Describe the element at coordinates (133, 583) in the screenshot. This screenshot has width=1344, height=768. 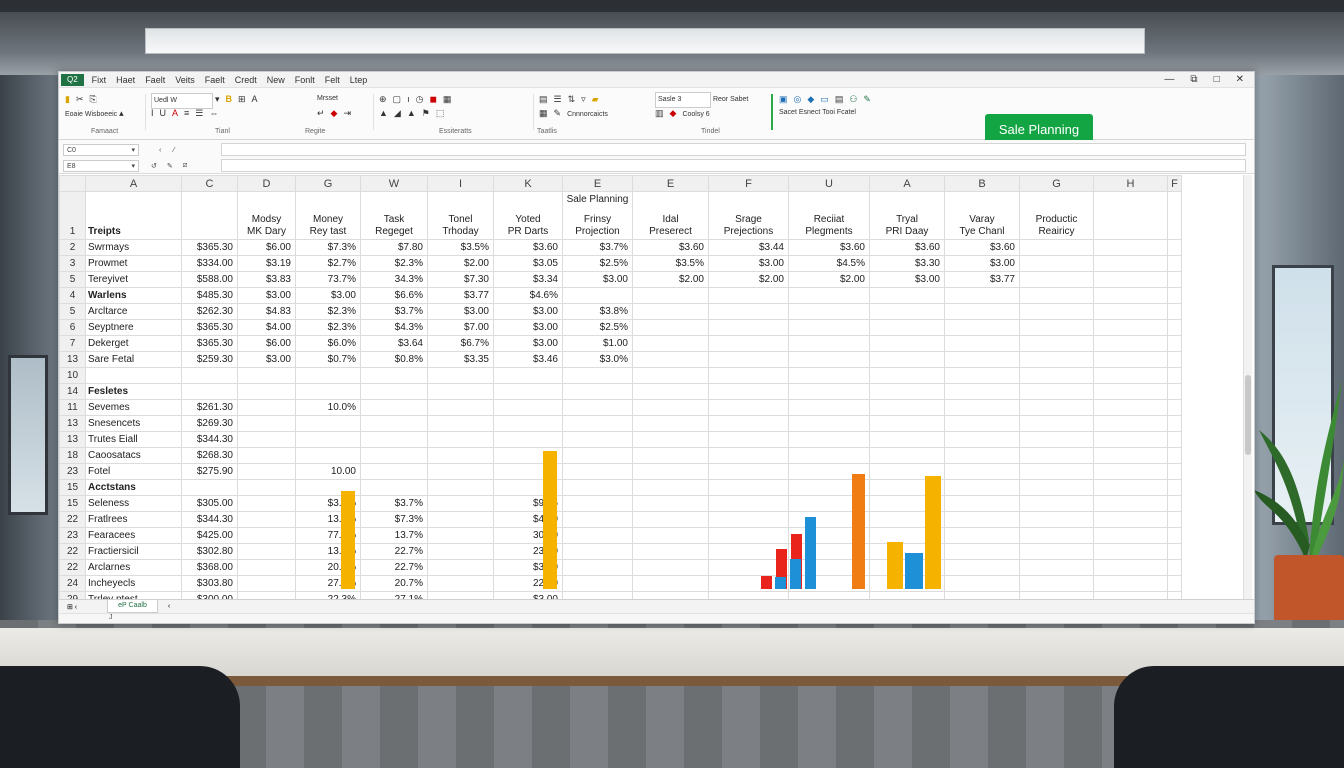
I see `row-label-cell: Incheyecls` at that location.